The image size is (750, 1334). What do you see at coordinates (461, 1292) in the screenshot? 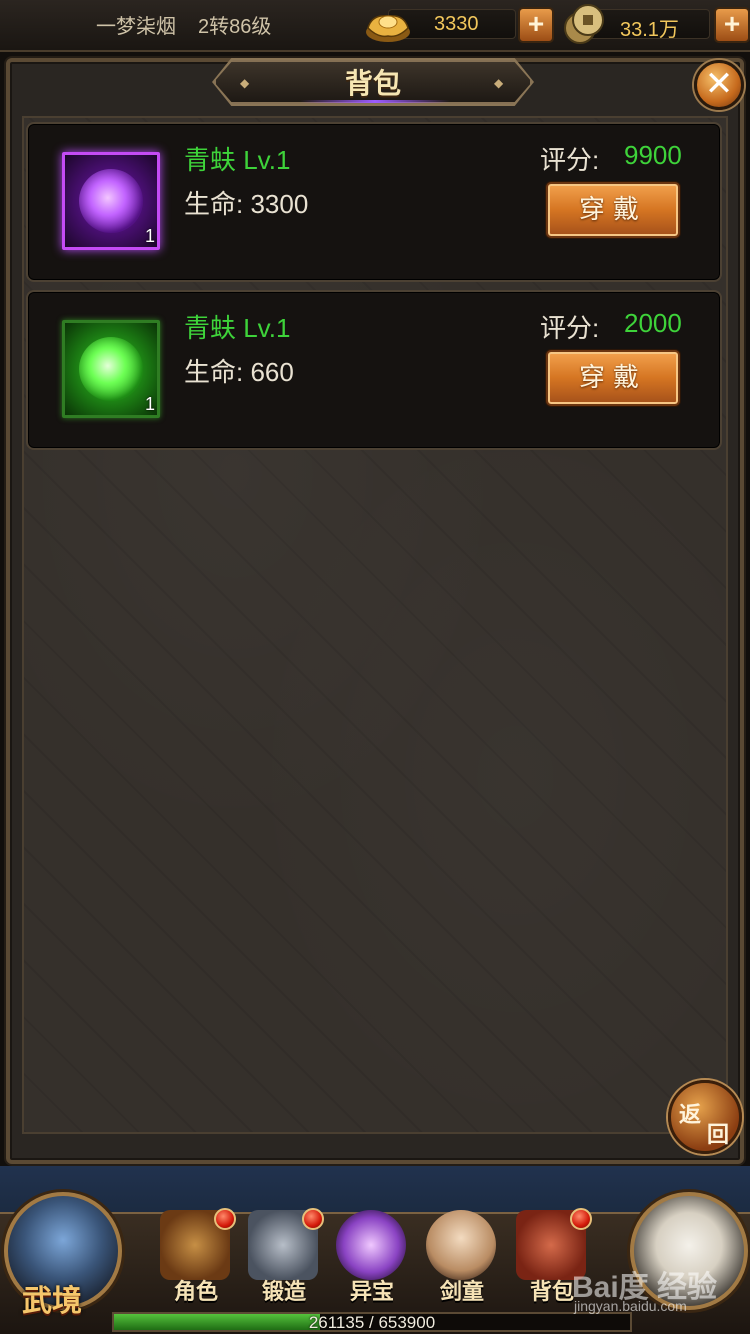
I see `nav-label: 剑童` at bounding box center [461, 1292].